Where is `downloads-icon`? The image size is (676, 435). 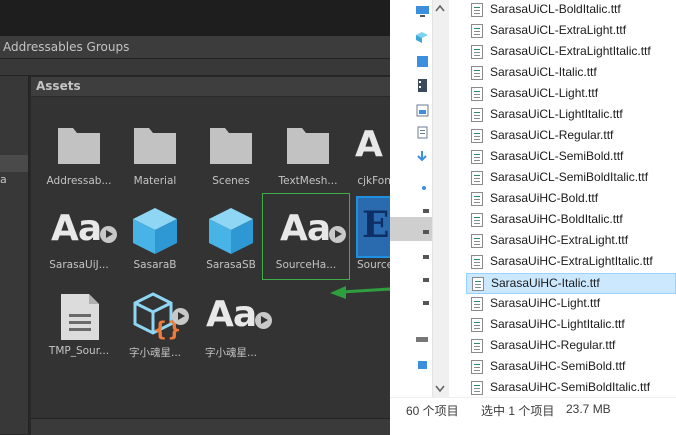
downloads-icon is located at coordinates (422, 156).